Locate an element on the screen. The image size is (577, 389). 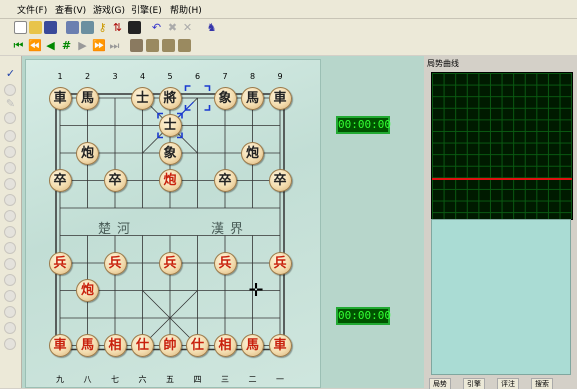
last-move-icon: ⏭ is located at coordinates (114, 45).